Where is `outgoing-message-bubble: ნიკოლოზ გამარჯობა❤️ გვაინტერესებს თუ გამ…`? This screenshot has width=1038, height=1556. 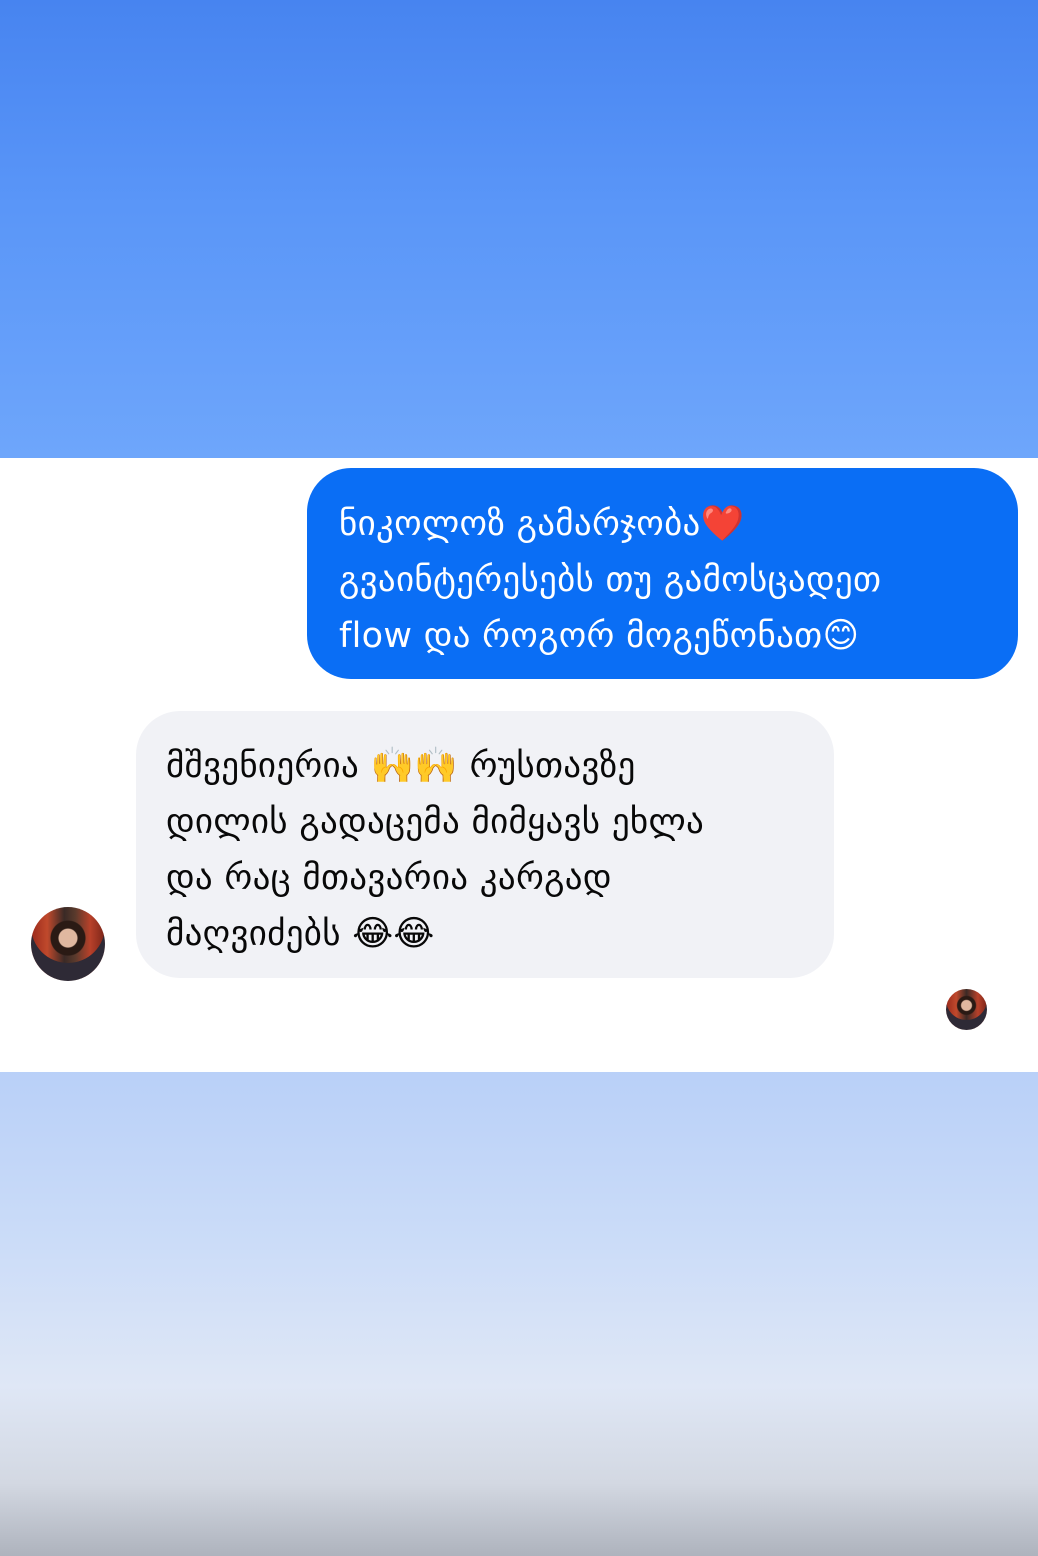 outgoing-message-bubble: ნიკოლოზ გამარჯობა❤️ გვაინტერესებს თუ გამ… is located at coordinates (662, 573).